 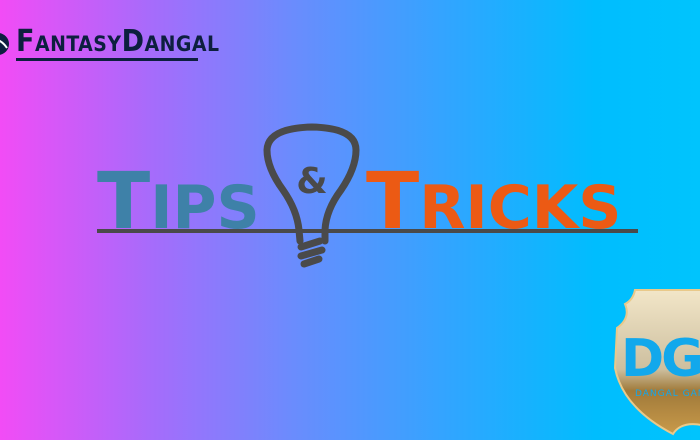 I want to click on title-tricks: TRICKS, so click(x=493, y=202).